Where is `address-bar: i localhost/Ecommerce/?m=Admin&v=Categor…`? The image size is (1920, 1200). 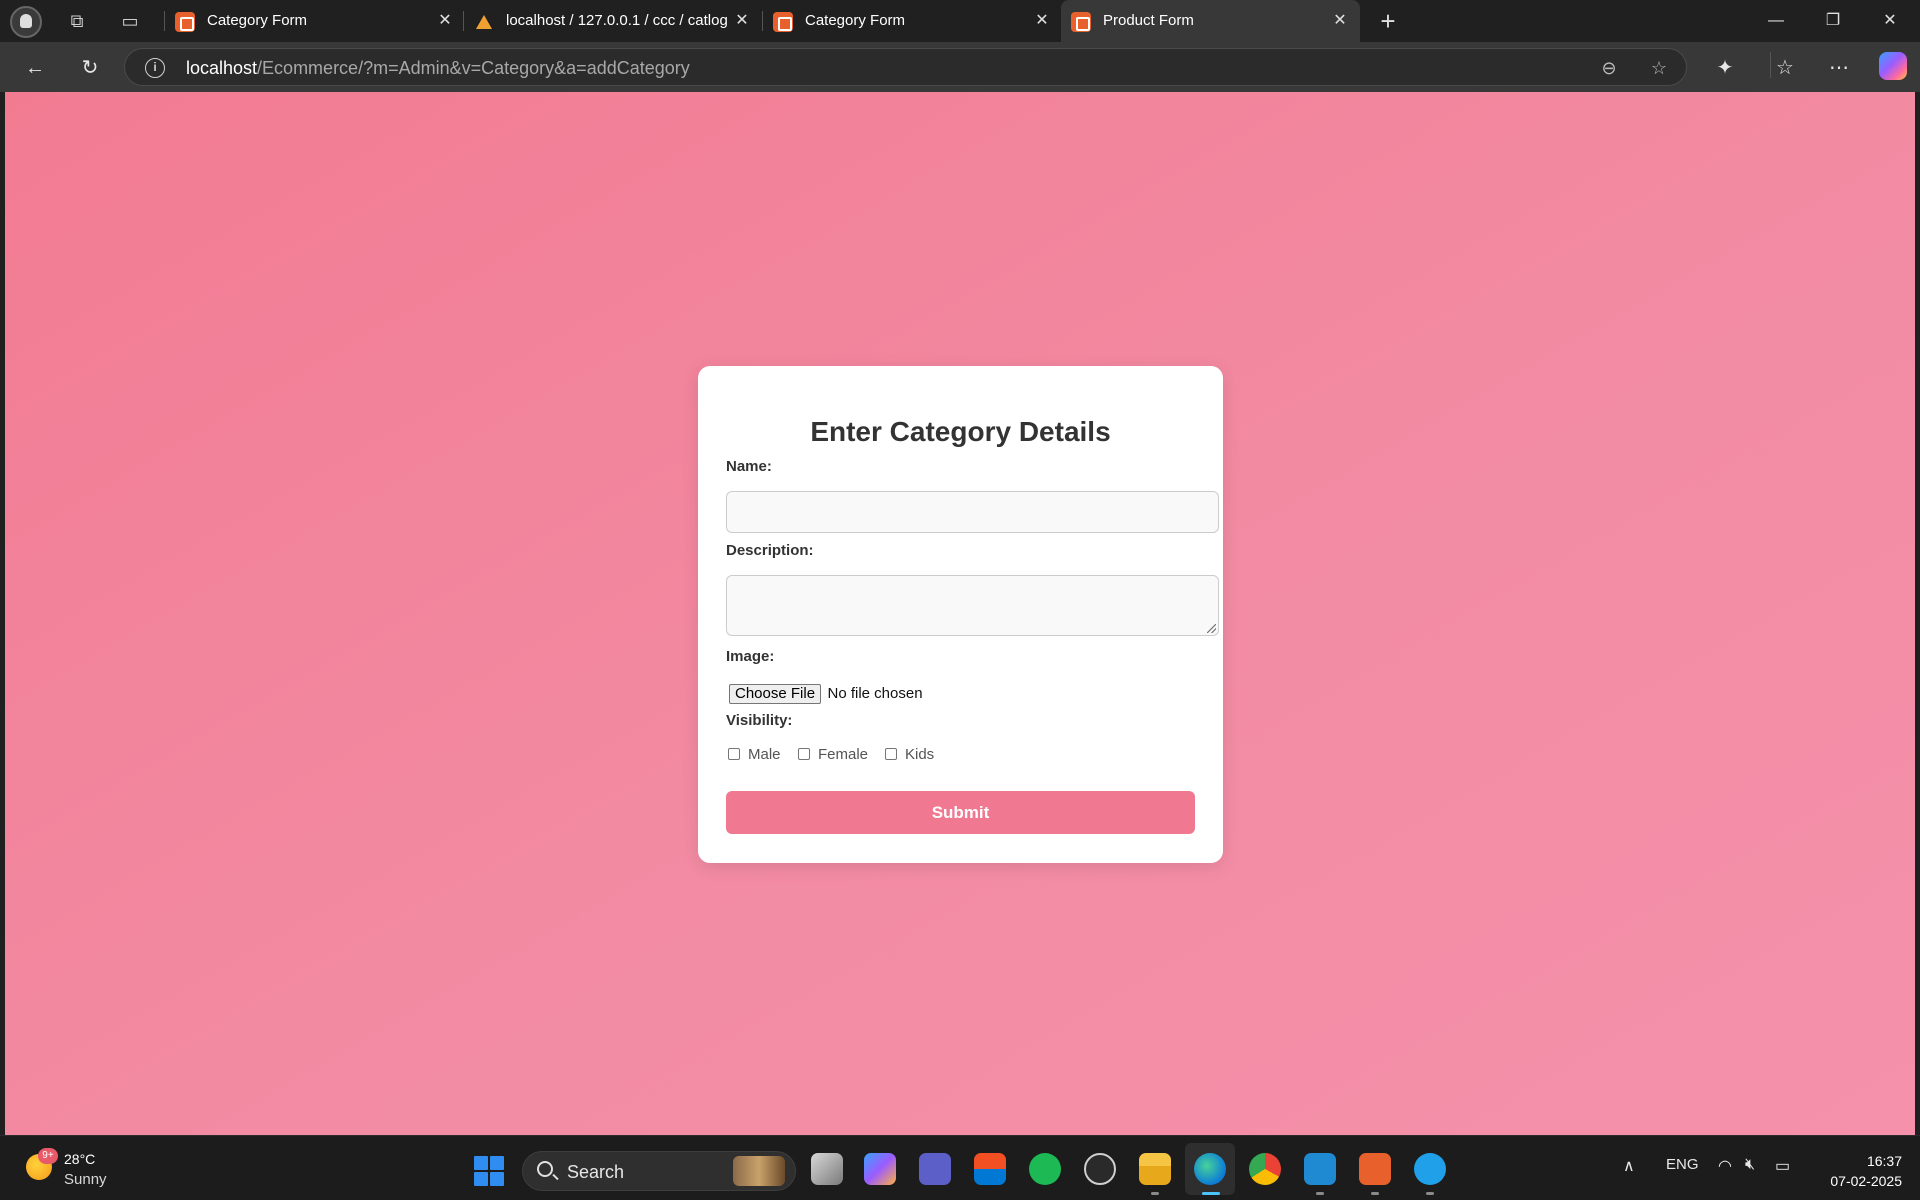 address-bar: i localhost/Ecommerce/?m=Admin&v=Categor… is located at coordinates (905, 67).